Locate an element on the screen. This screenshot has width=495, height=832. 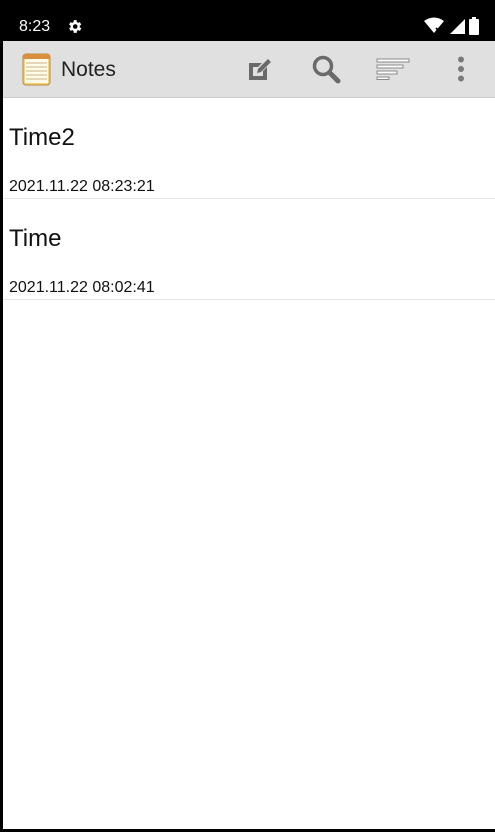
status-time: 8:23 is located at coordinates (35, 26).